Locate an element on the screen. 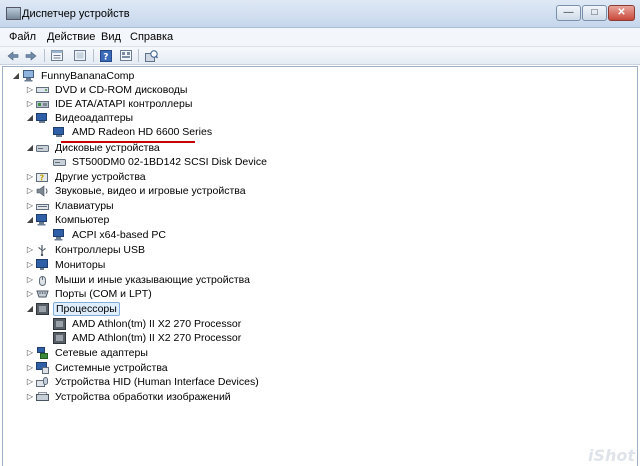  tree-node-label: Компьютер is located at coordinates (82, 220).